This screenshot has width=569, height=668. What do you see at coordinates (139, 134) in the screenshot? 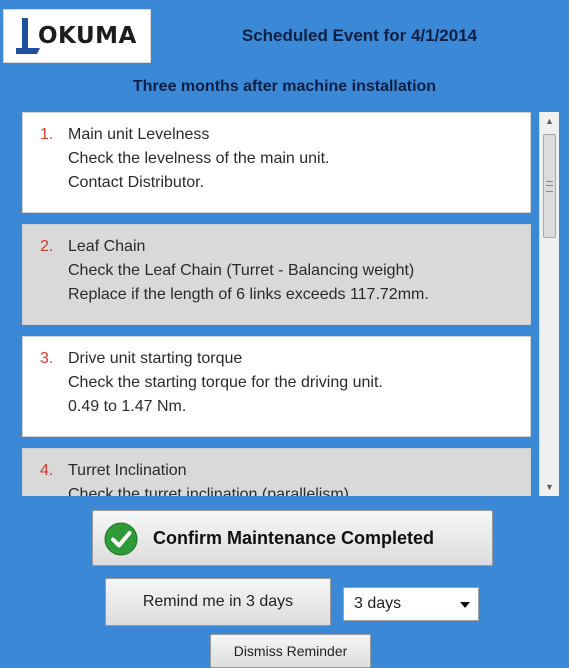
I see `task-title: Main unit Levelness` at bounding box center [139, 134].